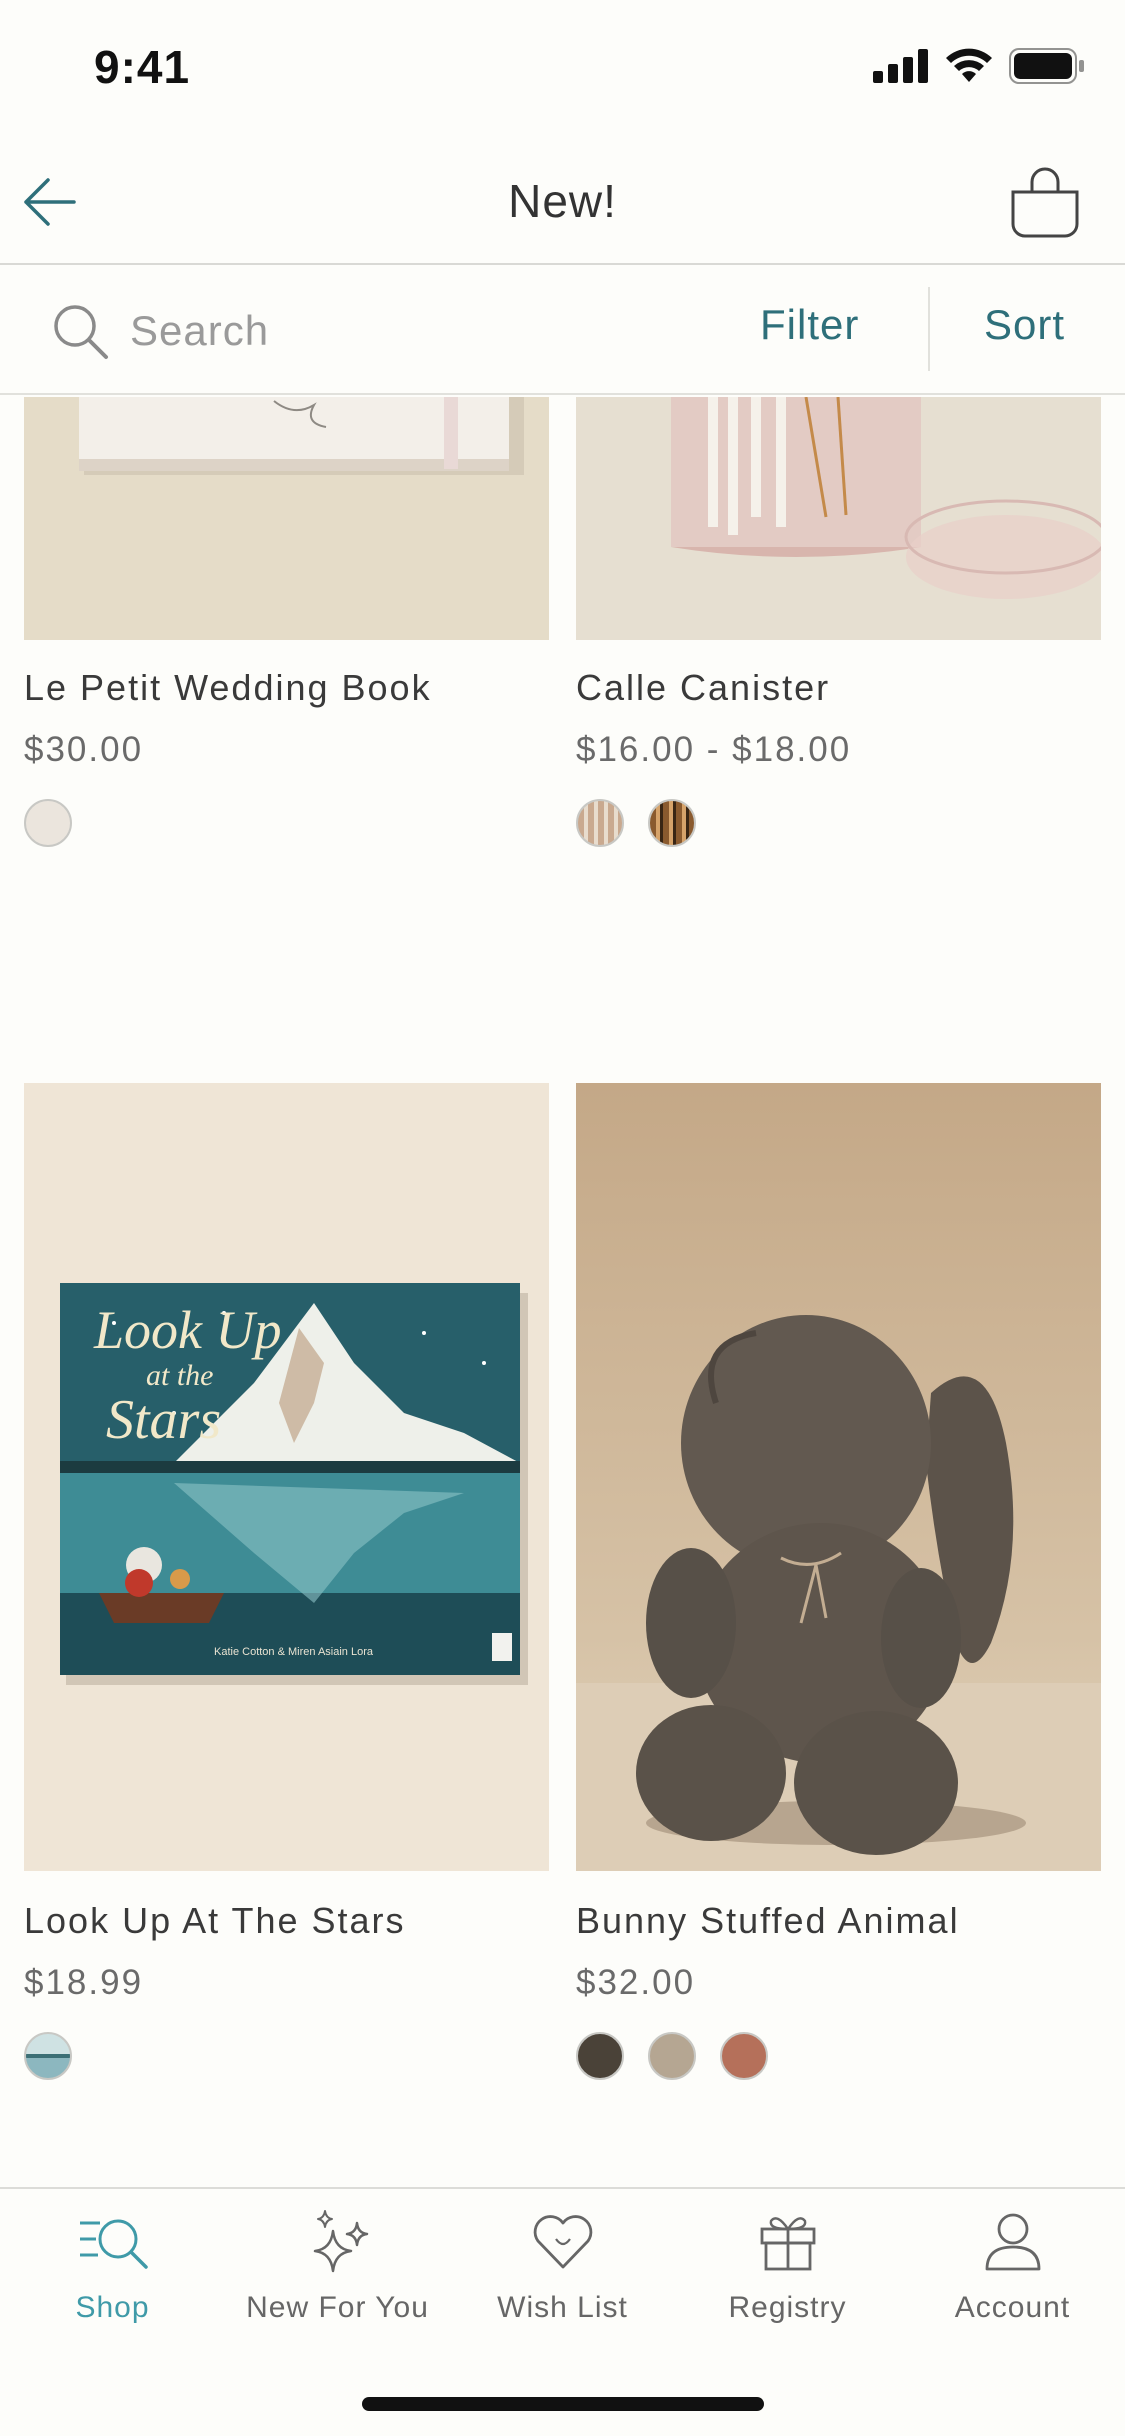 The width and height of the screenshot is (1125, 2436). I want to click on tab-wish-list: Wish List, so click(562, 2284).